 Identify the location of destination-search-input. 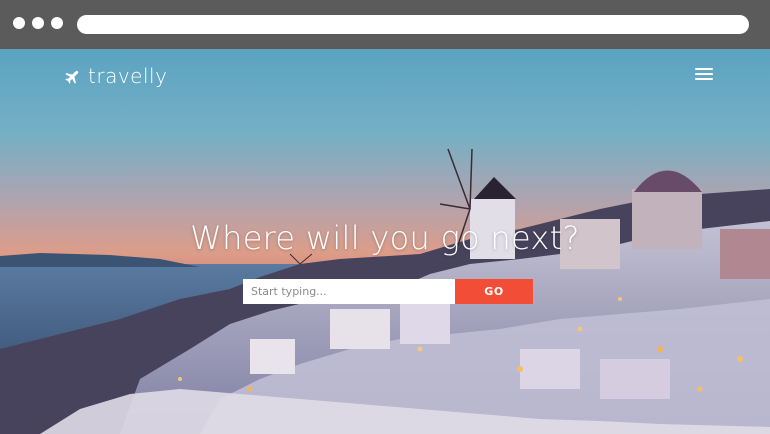
(349, 291).